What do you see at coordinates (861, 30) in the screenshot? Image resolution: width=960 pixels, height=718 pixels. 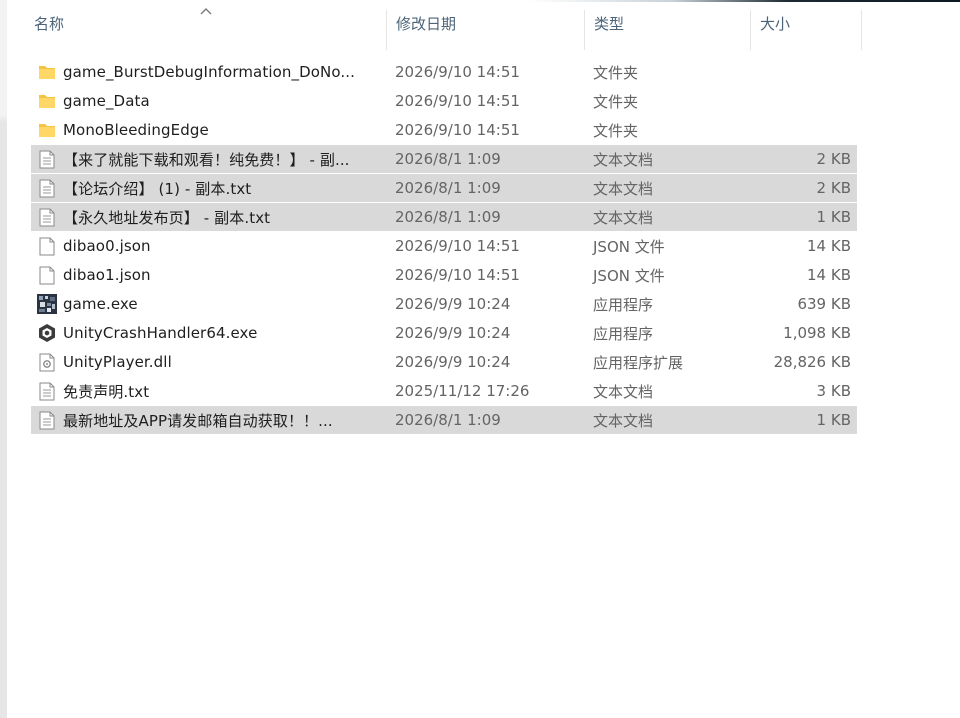 I see `column-divider` at bounding box center [861, 30].